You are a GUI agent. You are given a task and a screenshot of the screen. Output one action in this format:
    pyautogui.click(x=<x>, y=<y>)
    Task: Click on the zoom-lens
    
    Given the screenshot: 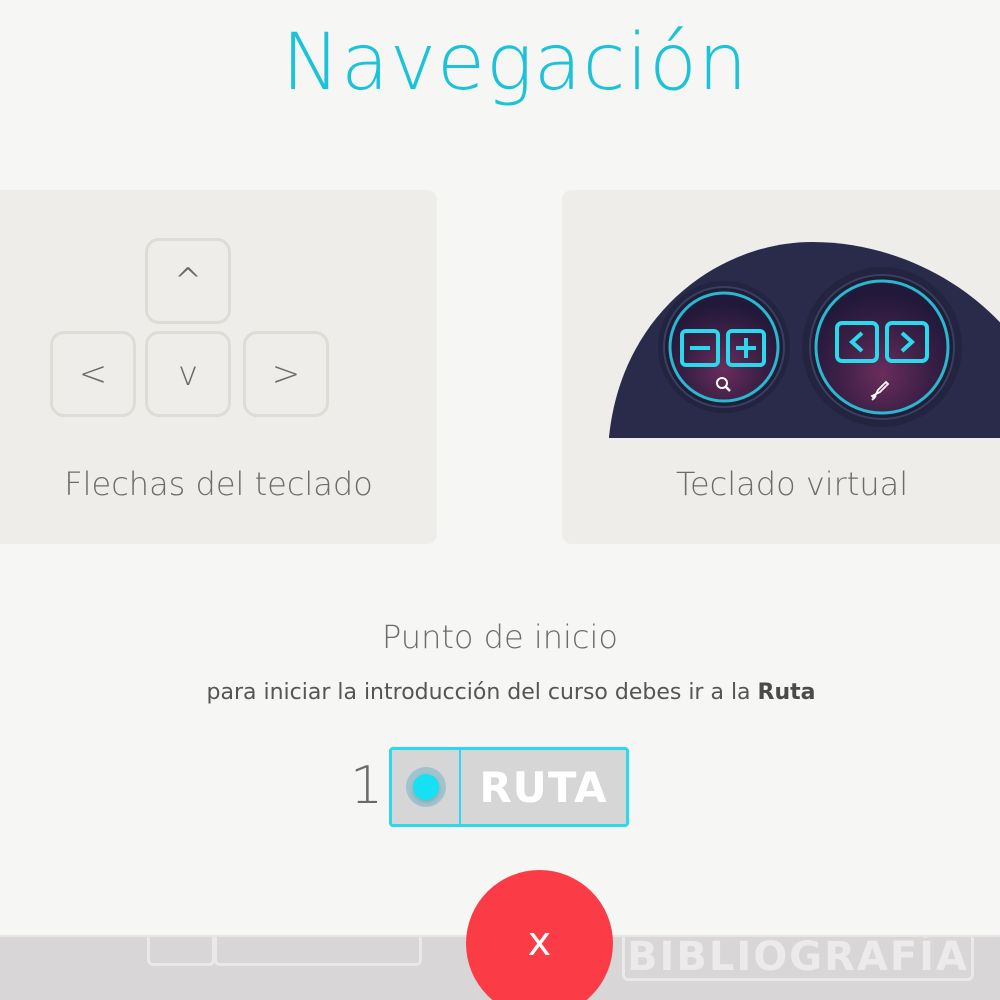 What is the action you would take?
    pyautogui.click(x=724, y=347)
    